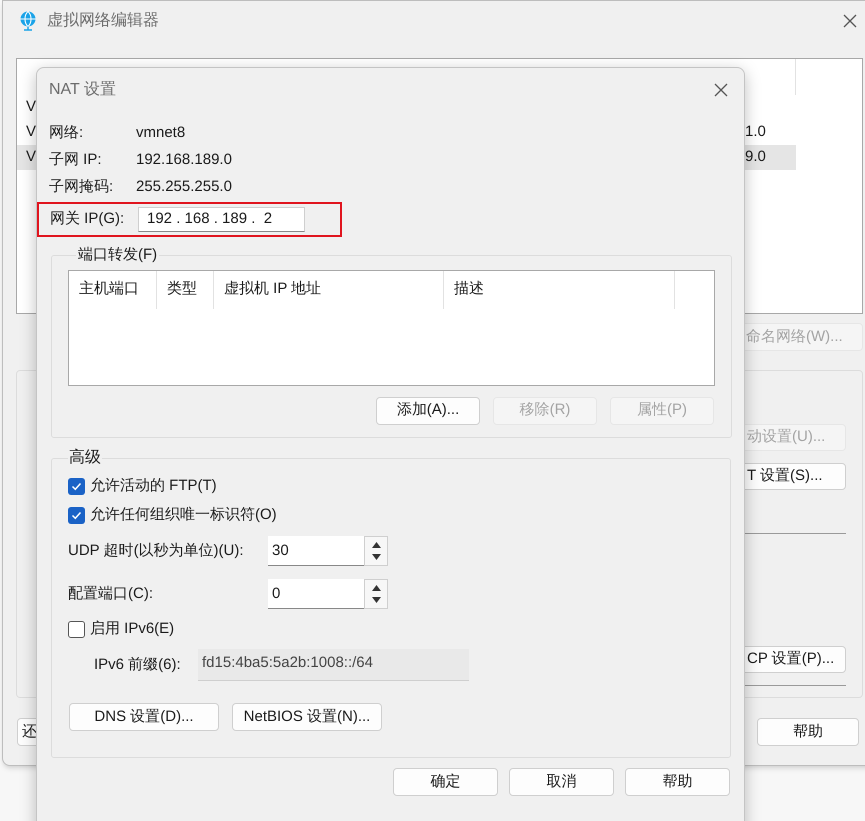 This screenshot has height=821, width=865. What do you see at coordinates (82, 90) in the screenshot?
I see `dialog-title: NAT 设置` at bounding box center [82, 90].